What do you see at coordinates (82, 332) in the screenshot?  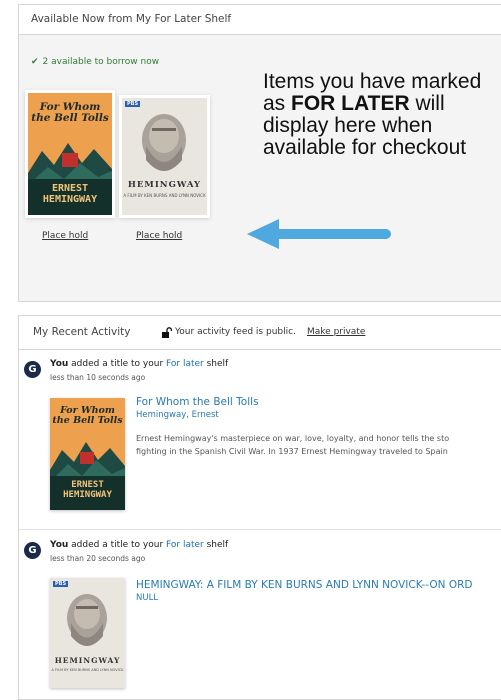 I see `activity-title: My Recent Activity` at bounding box center [82, 332].